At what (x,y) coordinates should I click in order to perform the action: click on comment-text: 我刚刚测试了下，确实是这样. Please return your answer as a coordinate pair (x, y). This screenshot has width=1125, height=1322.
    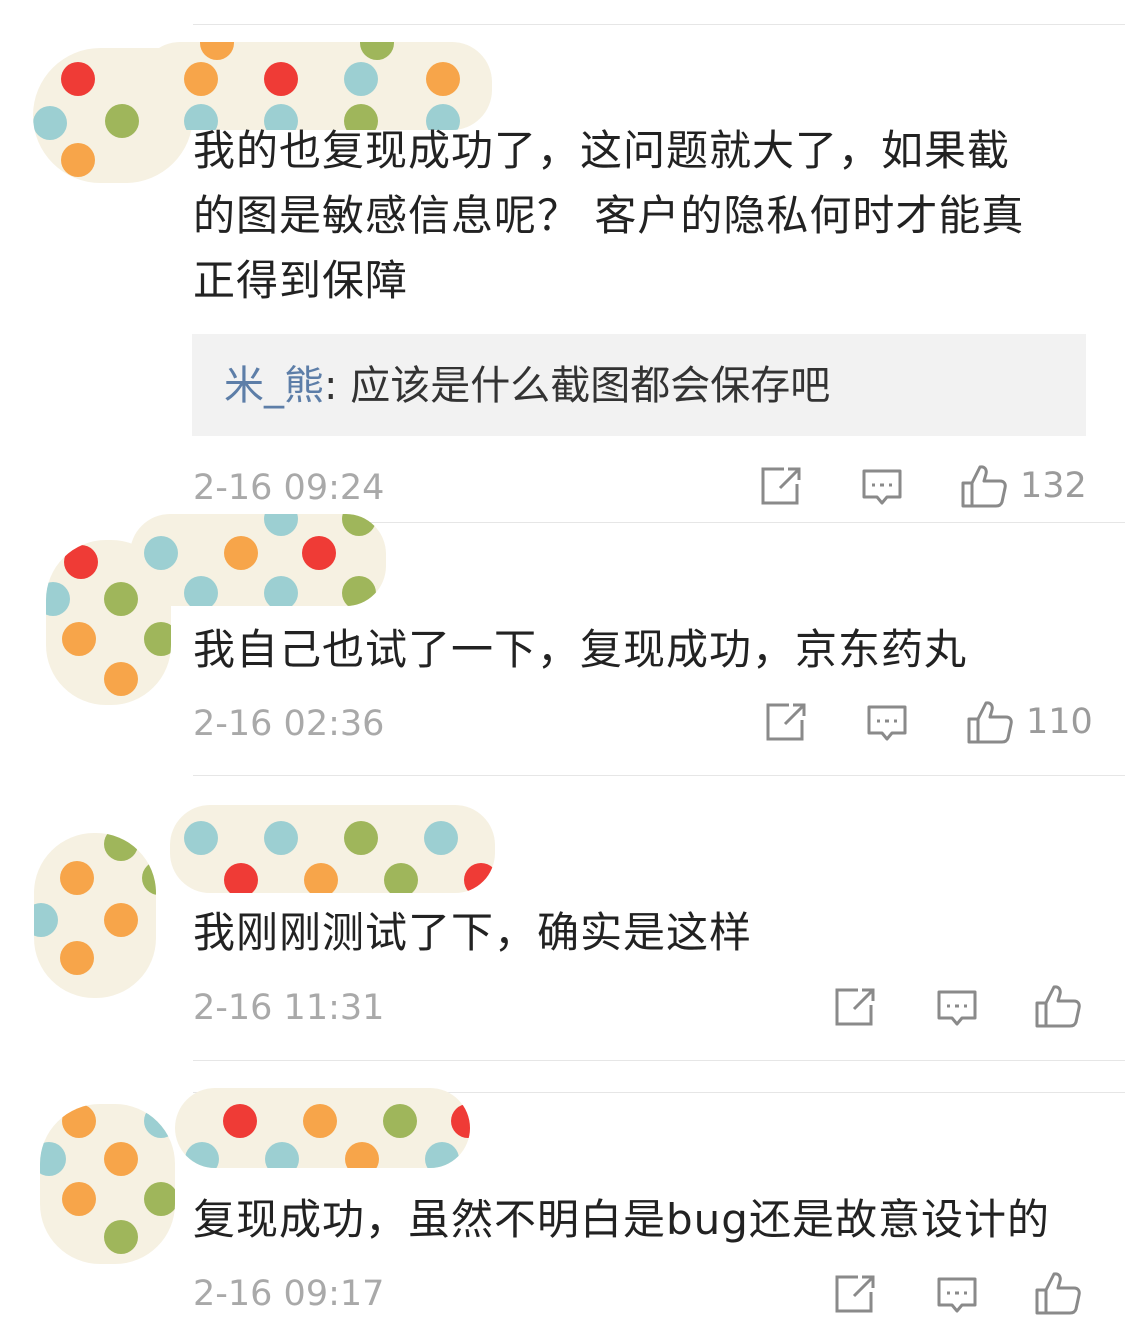
    Looking at the image, I should click on (472, 932).